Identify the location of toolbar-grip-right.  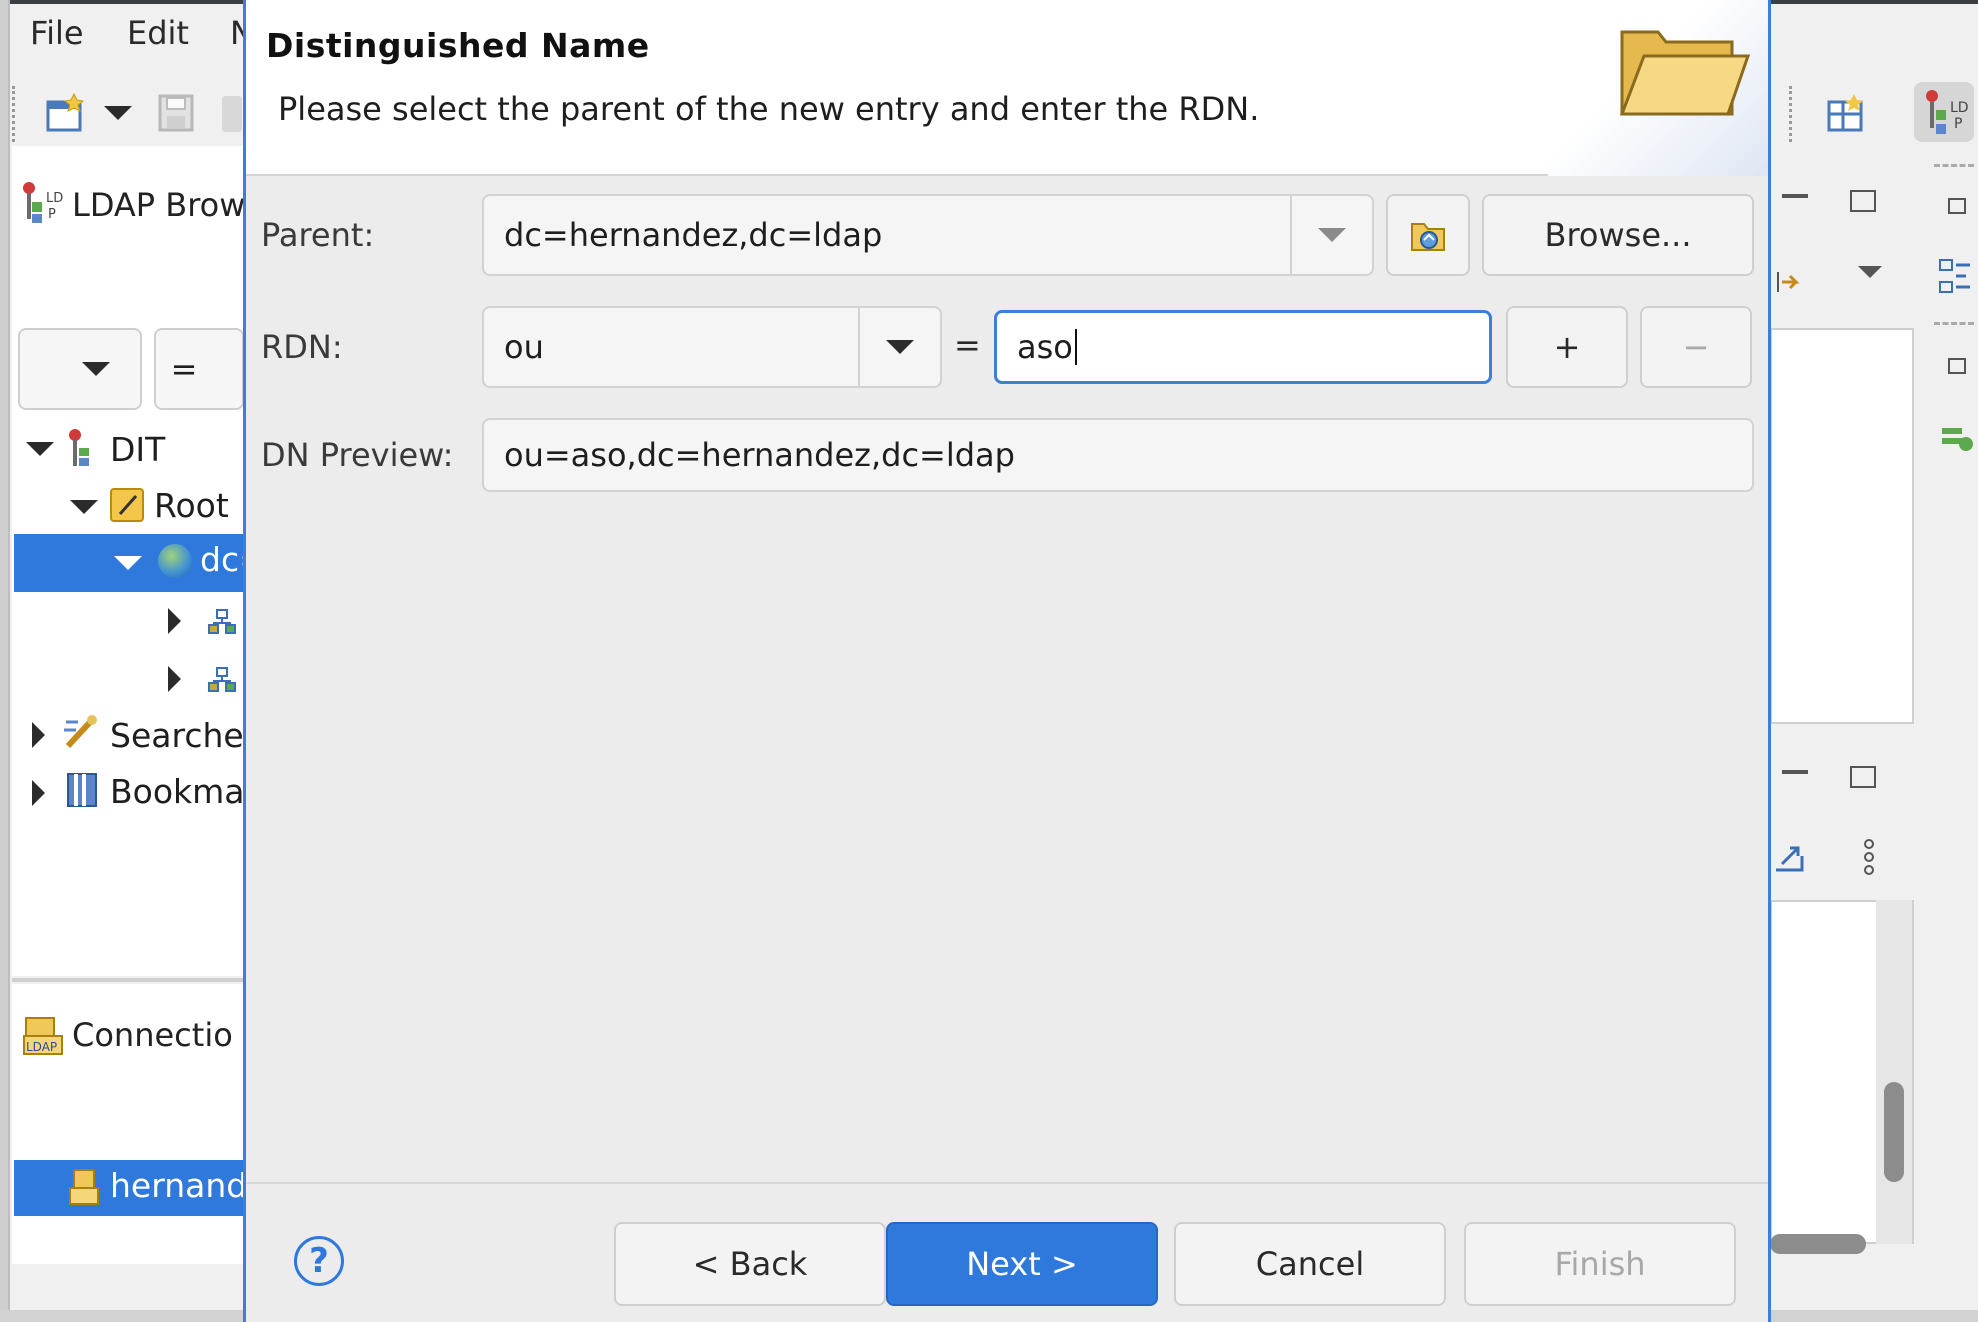
(1791, 114).